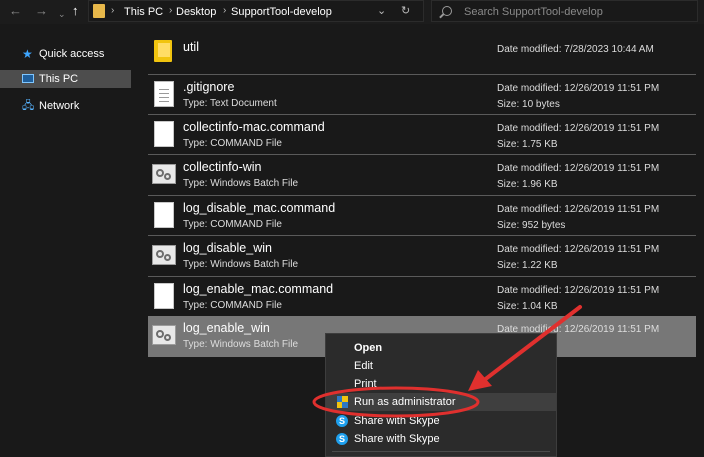 The image size is (704, 457). What do you see at coordinates (527, 306) in the screenshot?
I see `file-size: Size: 1.04 KB` at bounding box center [527, 306].